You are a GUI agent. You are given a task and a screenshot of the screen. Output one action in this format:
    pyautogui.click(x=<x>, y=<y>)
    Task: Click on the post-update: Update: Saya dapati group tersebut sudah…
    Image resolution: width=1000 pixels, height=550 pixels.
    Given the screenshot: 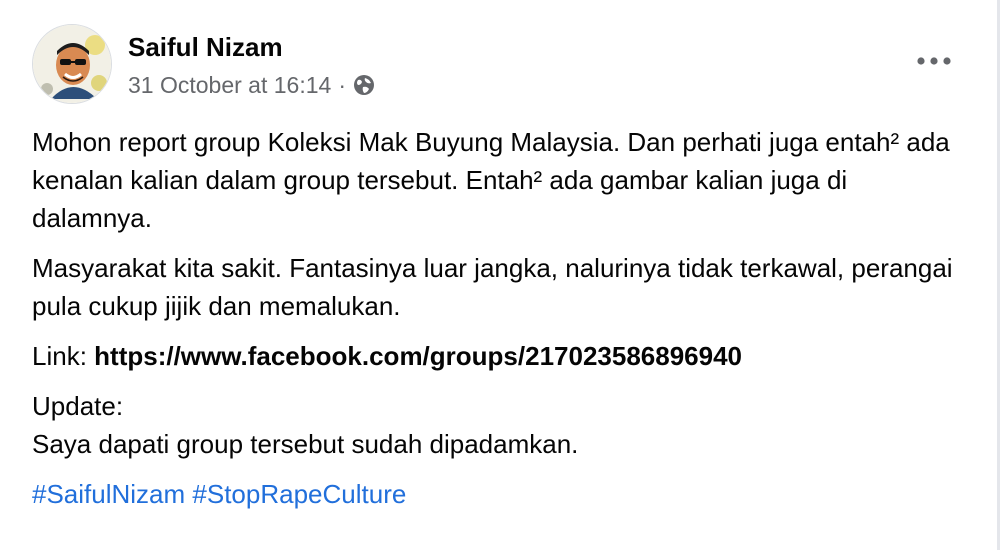 What is the action you would take?
    pyautogui.click(x=502, y=425)
    